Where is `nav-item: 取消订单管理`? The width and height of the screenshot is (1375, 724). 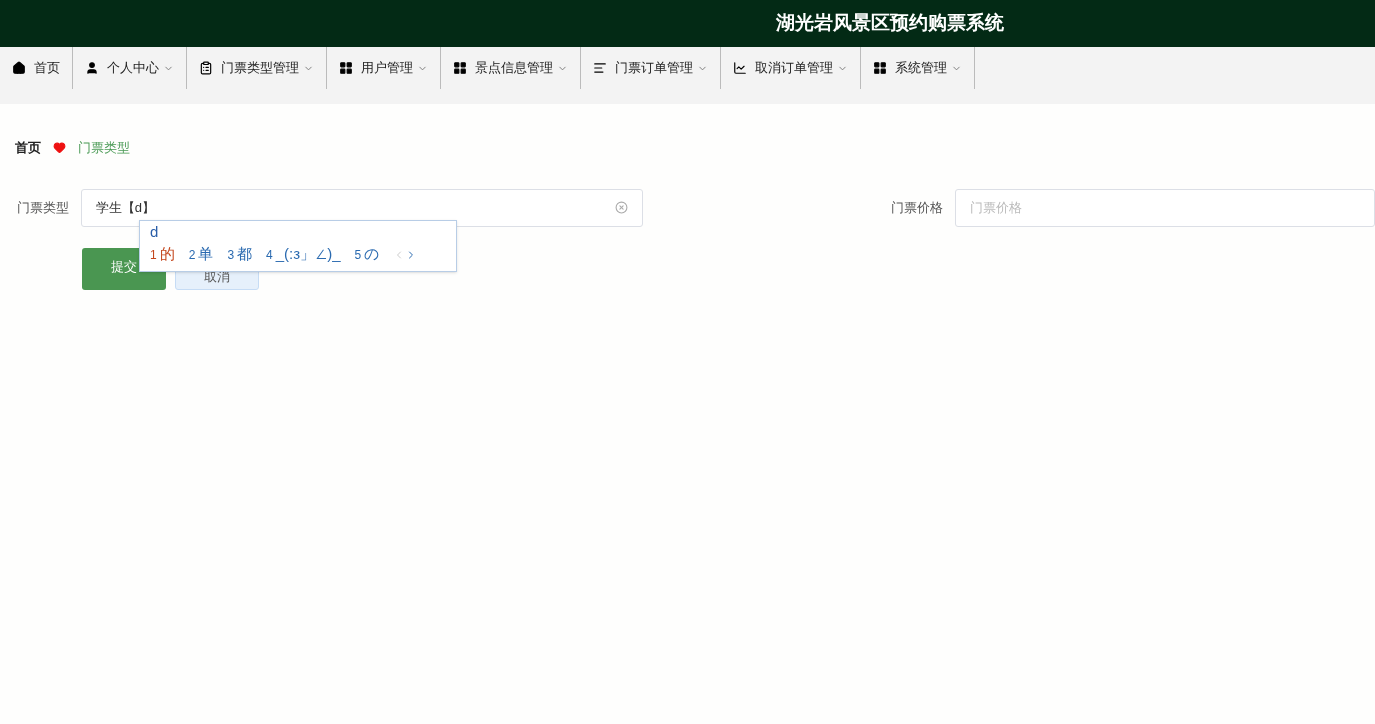 nav-item: 取消订单管理 is located at coordinates (791, 68).